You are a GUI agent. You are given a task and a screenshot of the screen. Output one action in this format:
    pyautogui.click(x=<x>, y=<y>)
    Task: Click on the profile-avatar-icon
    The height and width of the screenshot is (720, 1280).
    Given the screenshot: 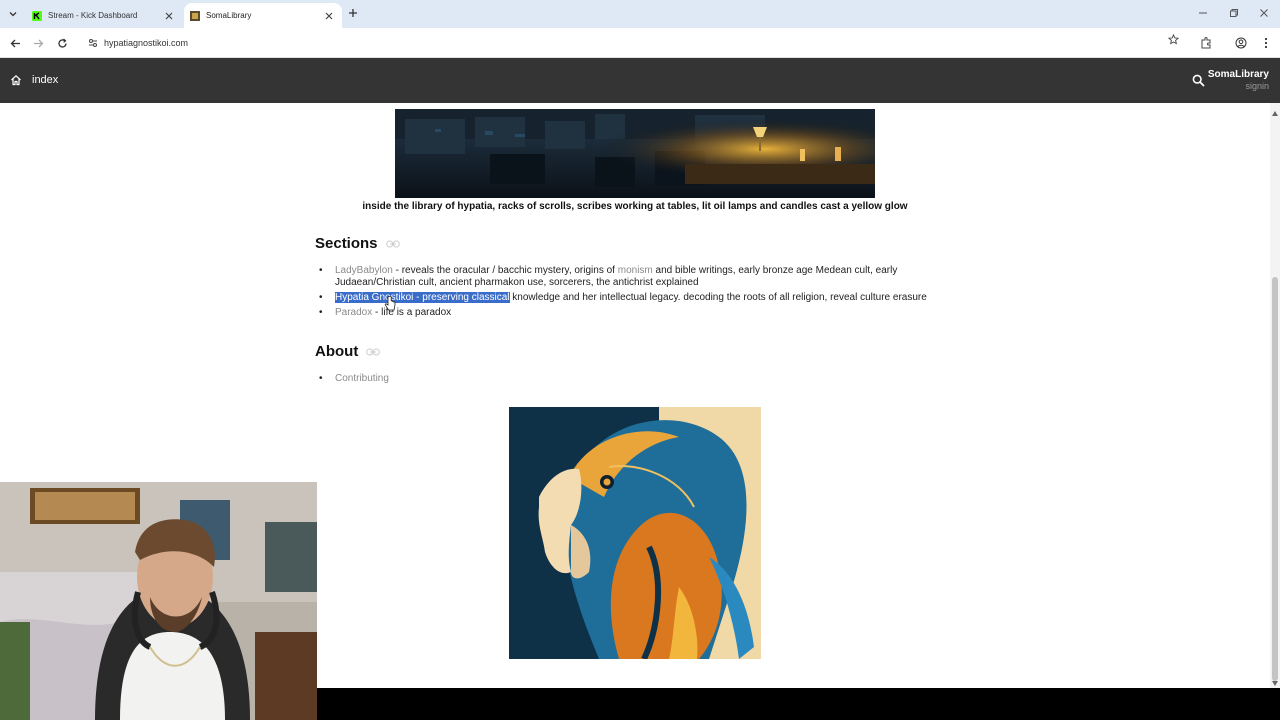 What is the action you would take?
    pyautogui.click(x=1241, y=43)
    